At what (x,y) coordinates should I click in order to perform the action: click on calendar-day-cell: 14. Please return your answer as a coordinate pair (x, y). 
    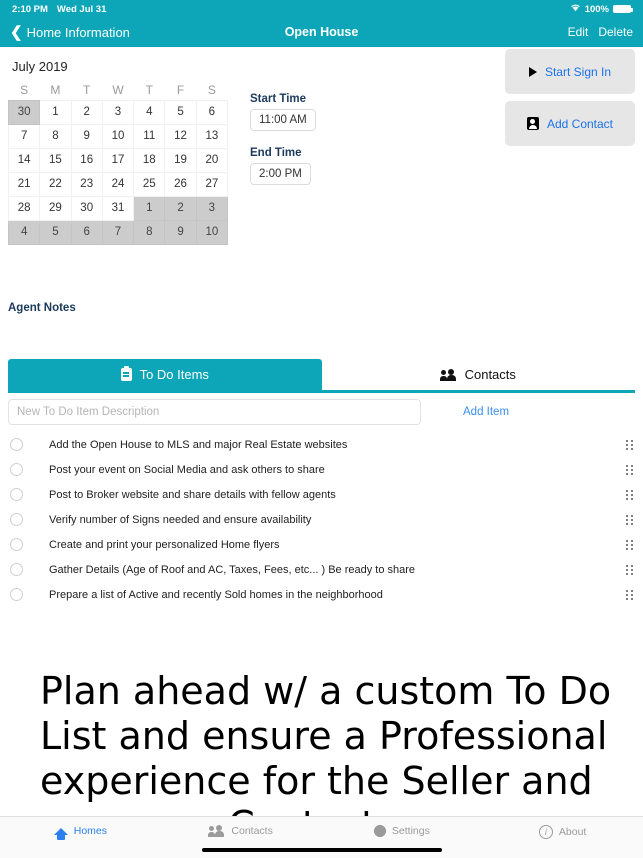
    Looking at the image, I should click on (24, 160).